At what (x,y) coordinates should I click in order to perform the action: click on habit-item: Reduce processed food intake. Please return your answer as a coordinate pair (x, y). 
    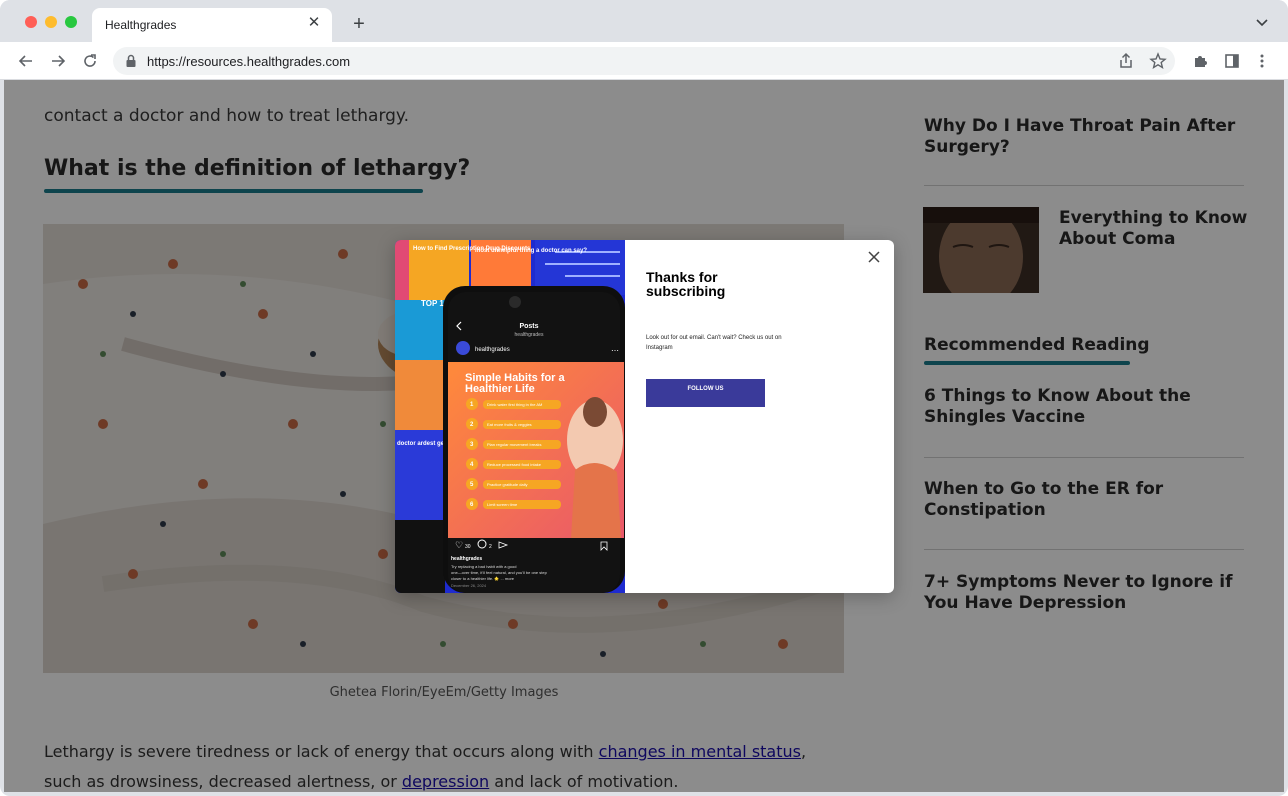
    Looking at the image, I should click on (514, 464).